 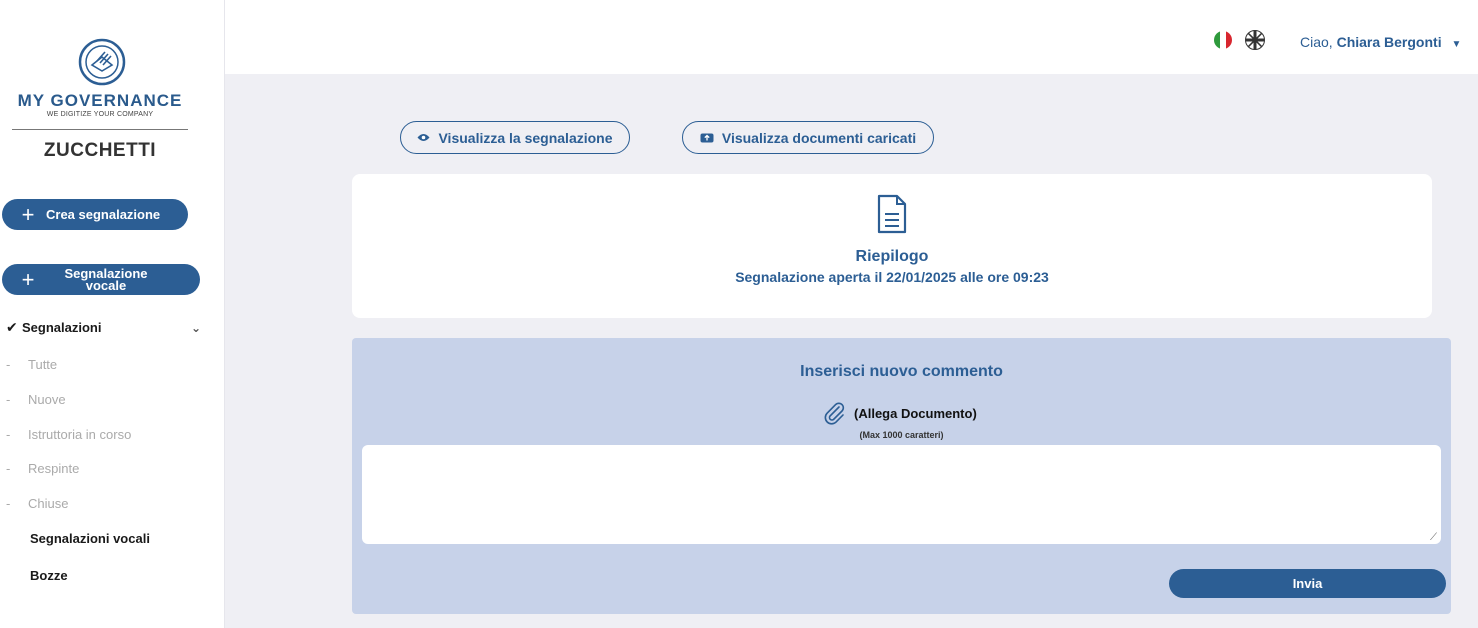 What do you see at coordinates (103, 327) in the screenshot?
I see `sidebar-item-reports: ✔ Segnalazioni ⌄` at bounding box center [103, 327].